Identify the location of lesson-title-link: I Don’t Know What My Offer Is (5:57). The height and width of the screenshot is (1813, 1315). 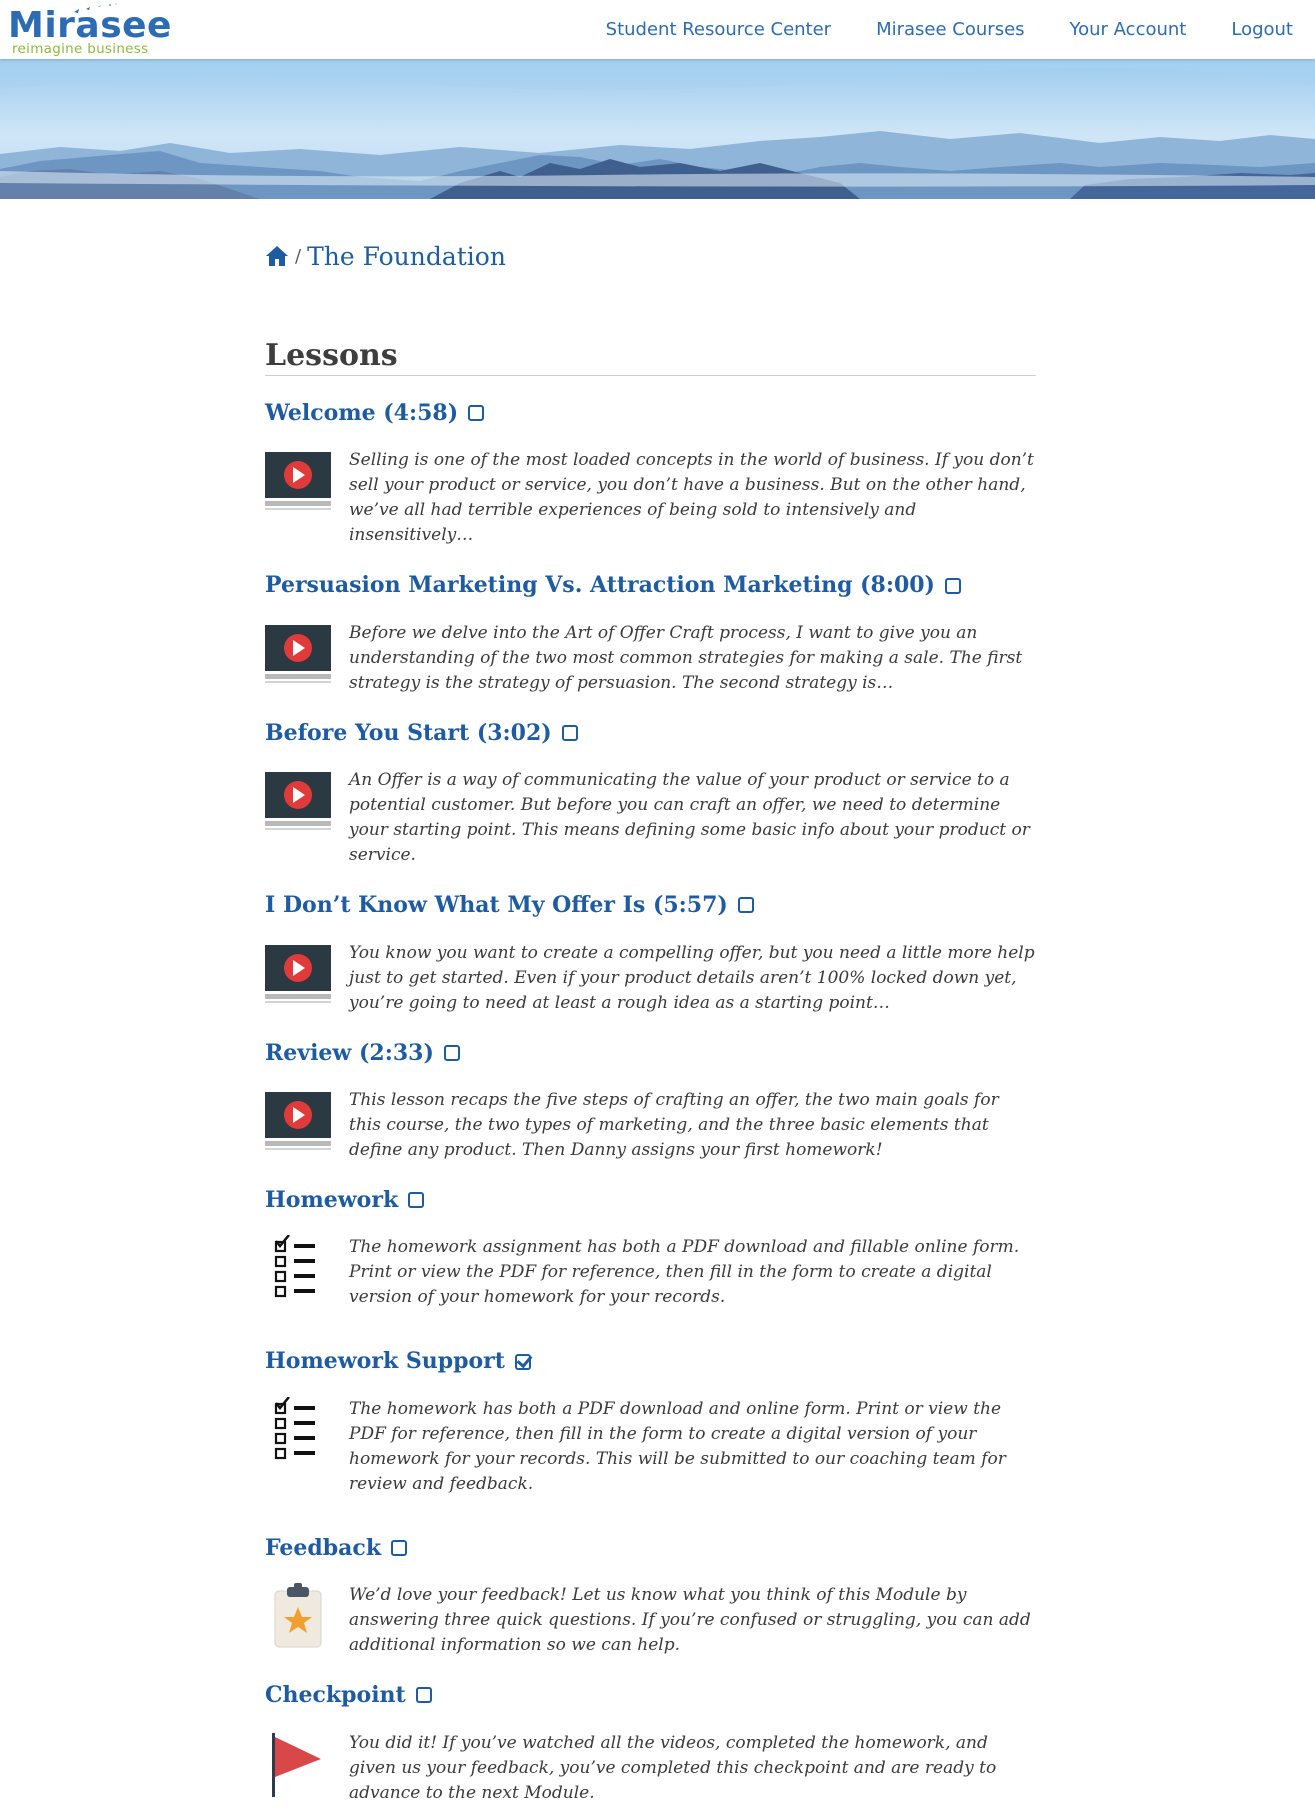
(650, 905).